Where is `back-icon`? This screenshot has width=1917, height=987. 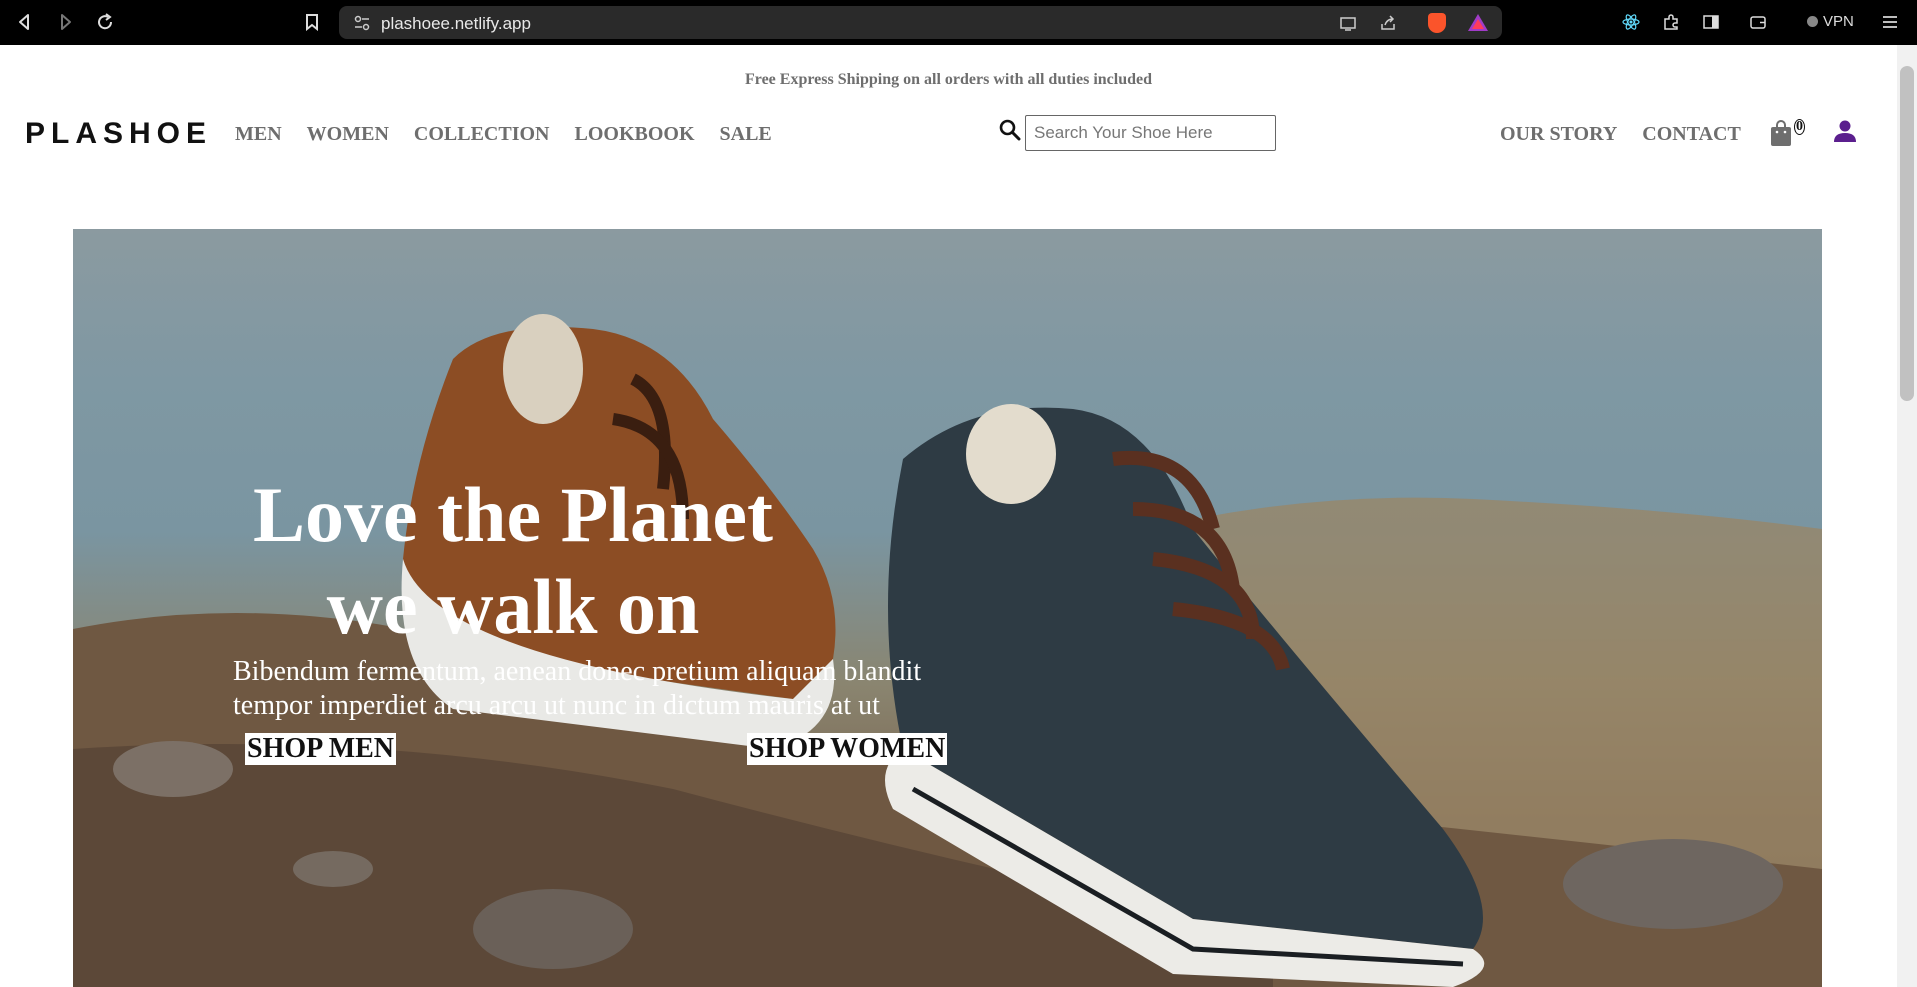 back-icon is located at coordinates (25, 22).